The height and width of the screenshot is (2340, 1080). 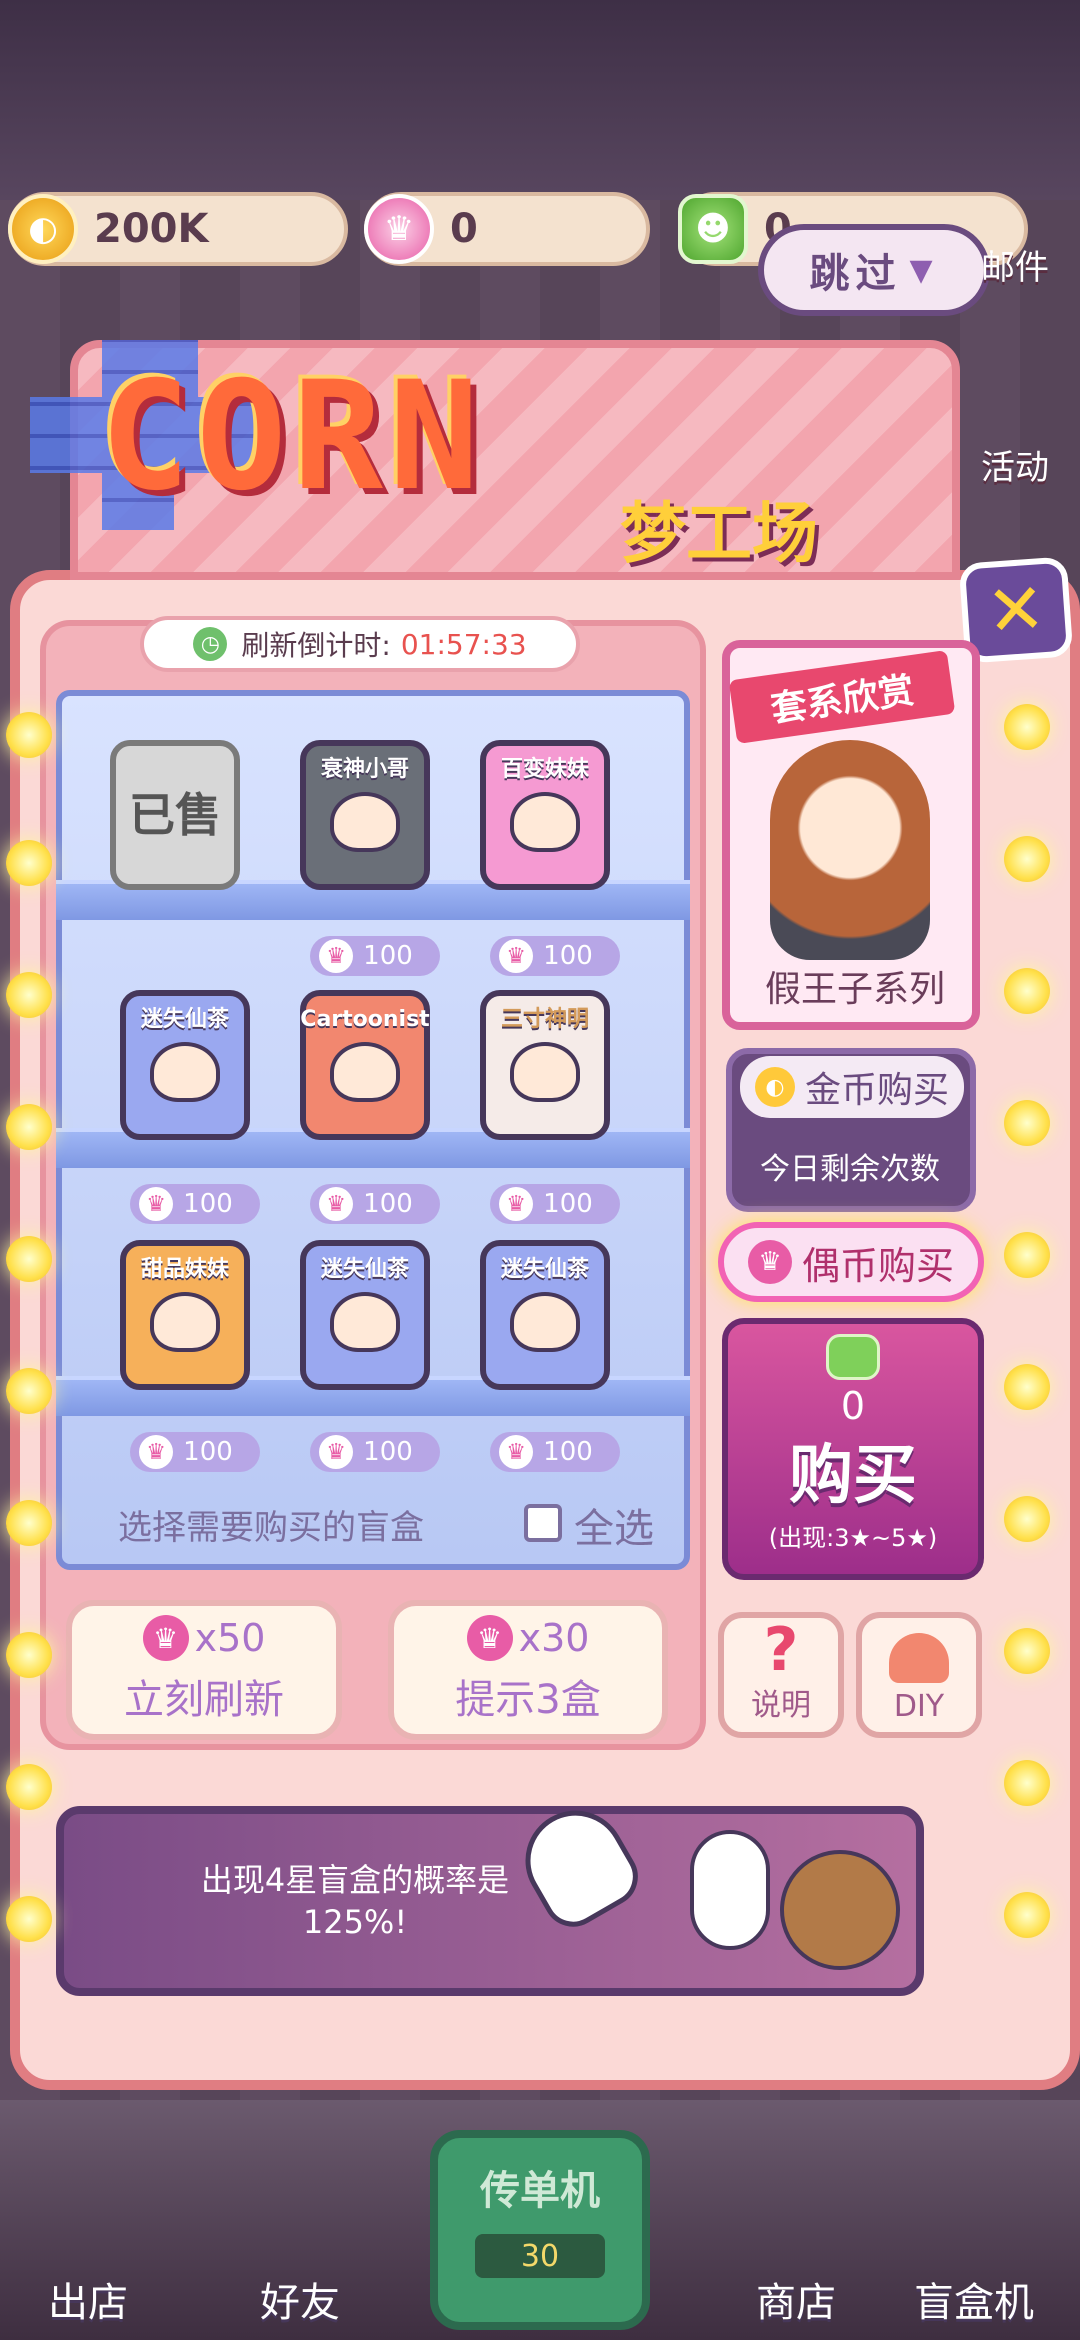 What do you see at coordinates (464, 229) in the screenshot?
I see `idol-coin-amount: 0` at bounding box center [464, 229].